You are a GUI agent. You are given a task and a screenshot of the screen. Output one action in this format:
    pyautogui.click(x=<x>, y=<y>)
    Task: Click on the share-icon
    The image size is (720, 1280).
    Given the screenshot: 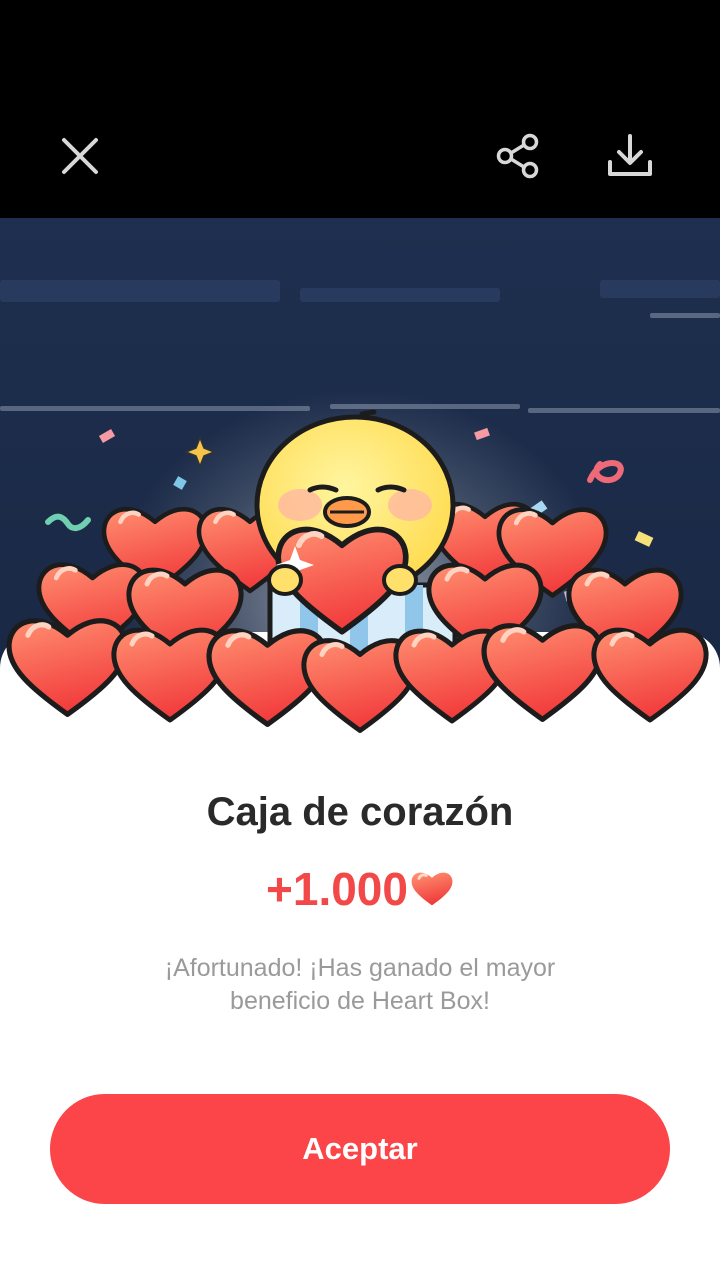 What is the action you would take?
    pyautogui.click(x=517, y=156)
    